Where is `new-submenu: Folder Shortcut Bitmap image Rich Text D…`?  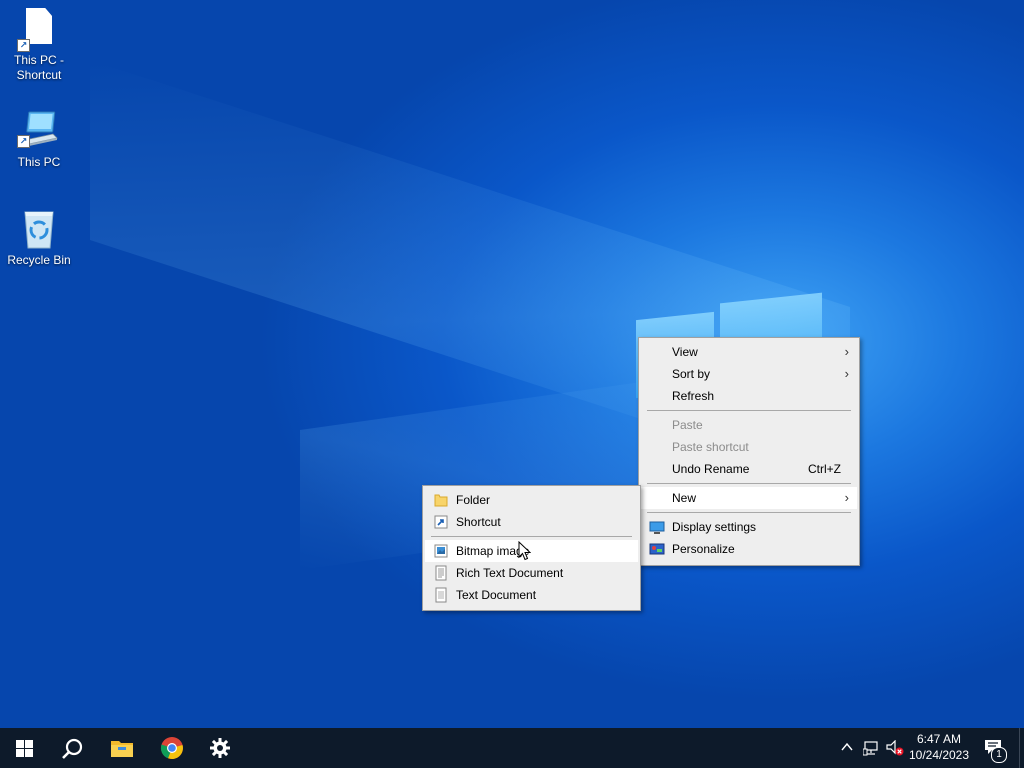 new-submenu: Folder Shortcut Bitmap image Rich Text D… is located at coordinates (531, 548).